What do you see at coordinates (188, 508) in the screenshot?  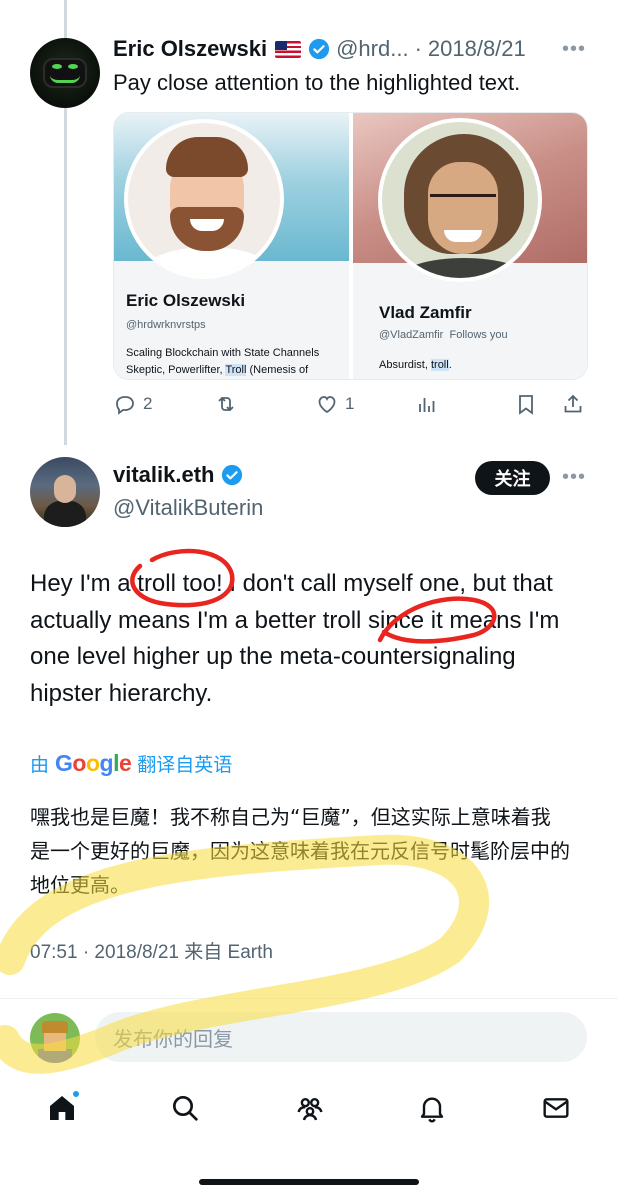 I see `main-author-handle: @VitalikButerin` at bounding box center [188, 508].